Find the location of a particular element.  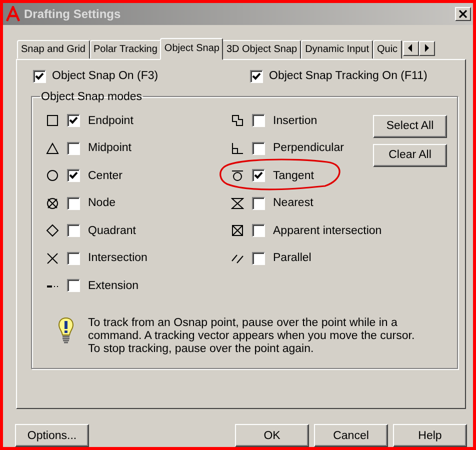

checkbox-label: Endpoint is located at coordinates (111, 120).